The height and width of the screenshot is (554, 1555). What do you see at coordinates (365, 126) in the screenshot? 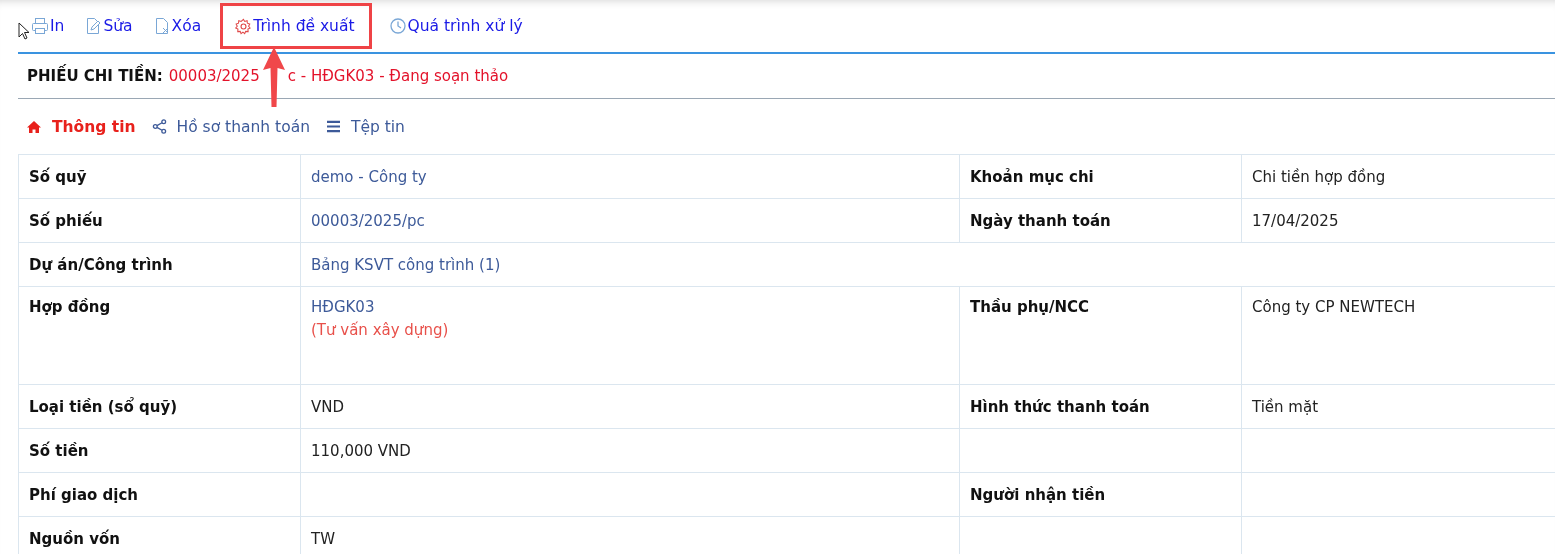
I see `tab: Tệp tin` at bounding box center [365, 126].